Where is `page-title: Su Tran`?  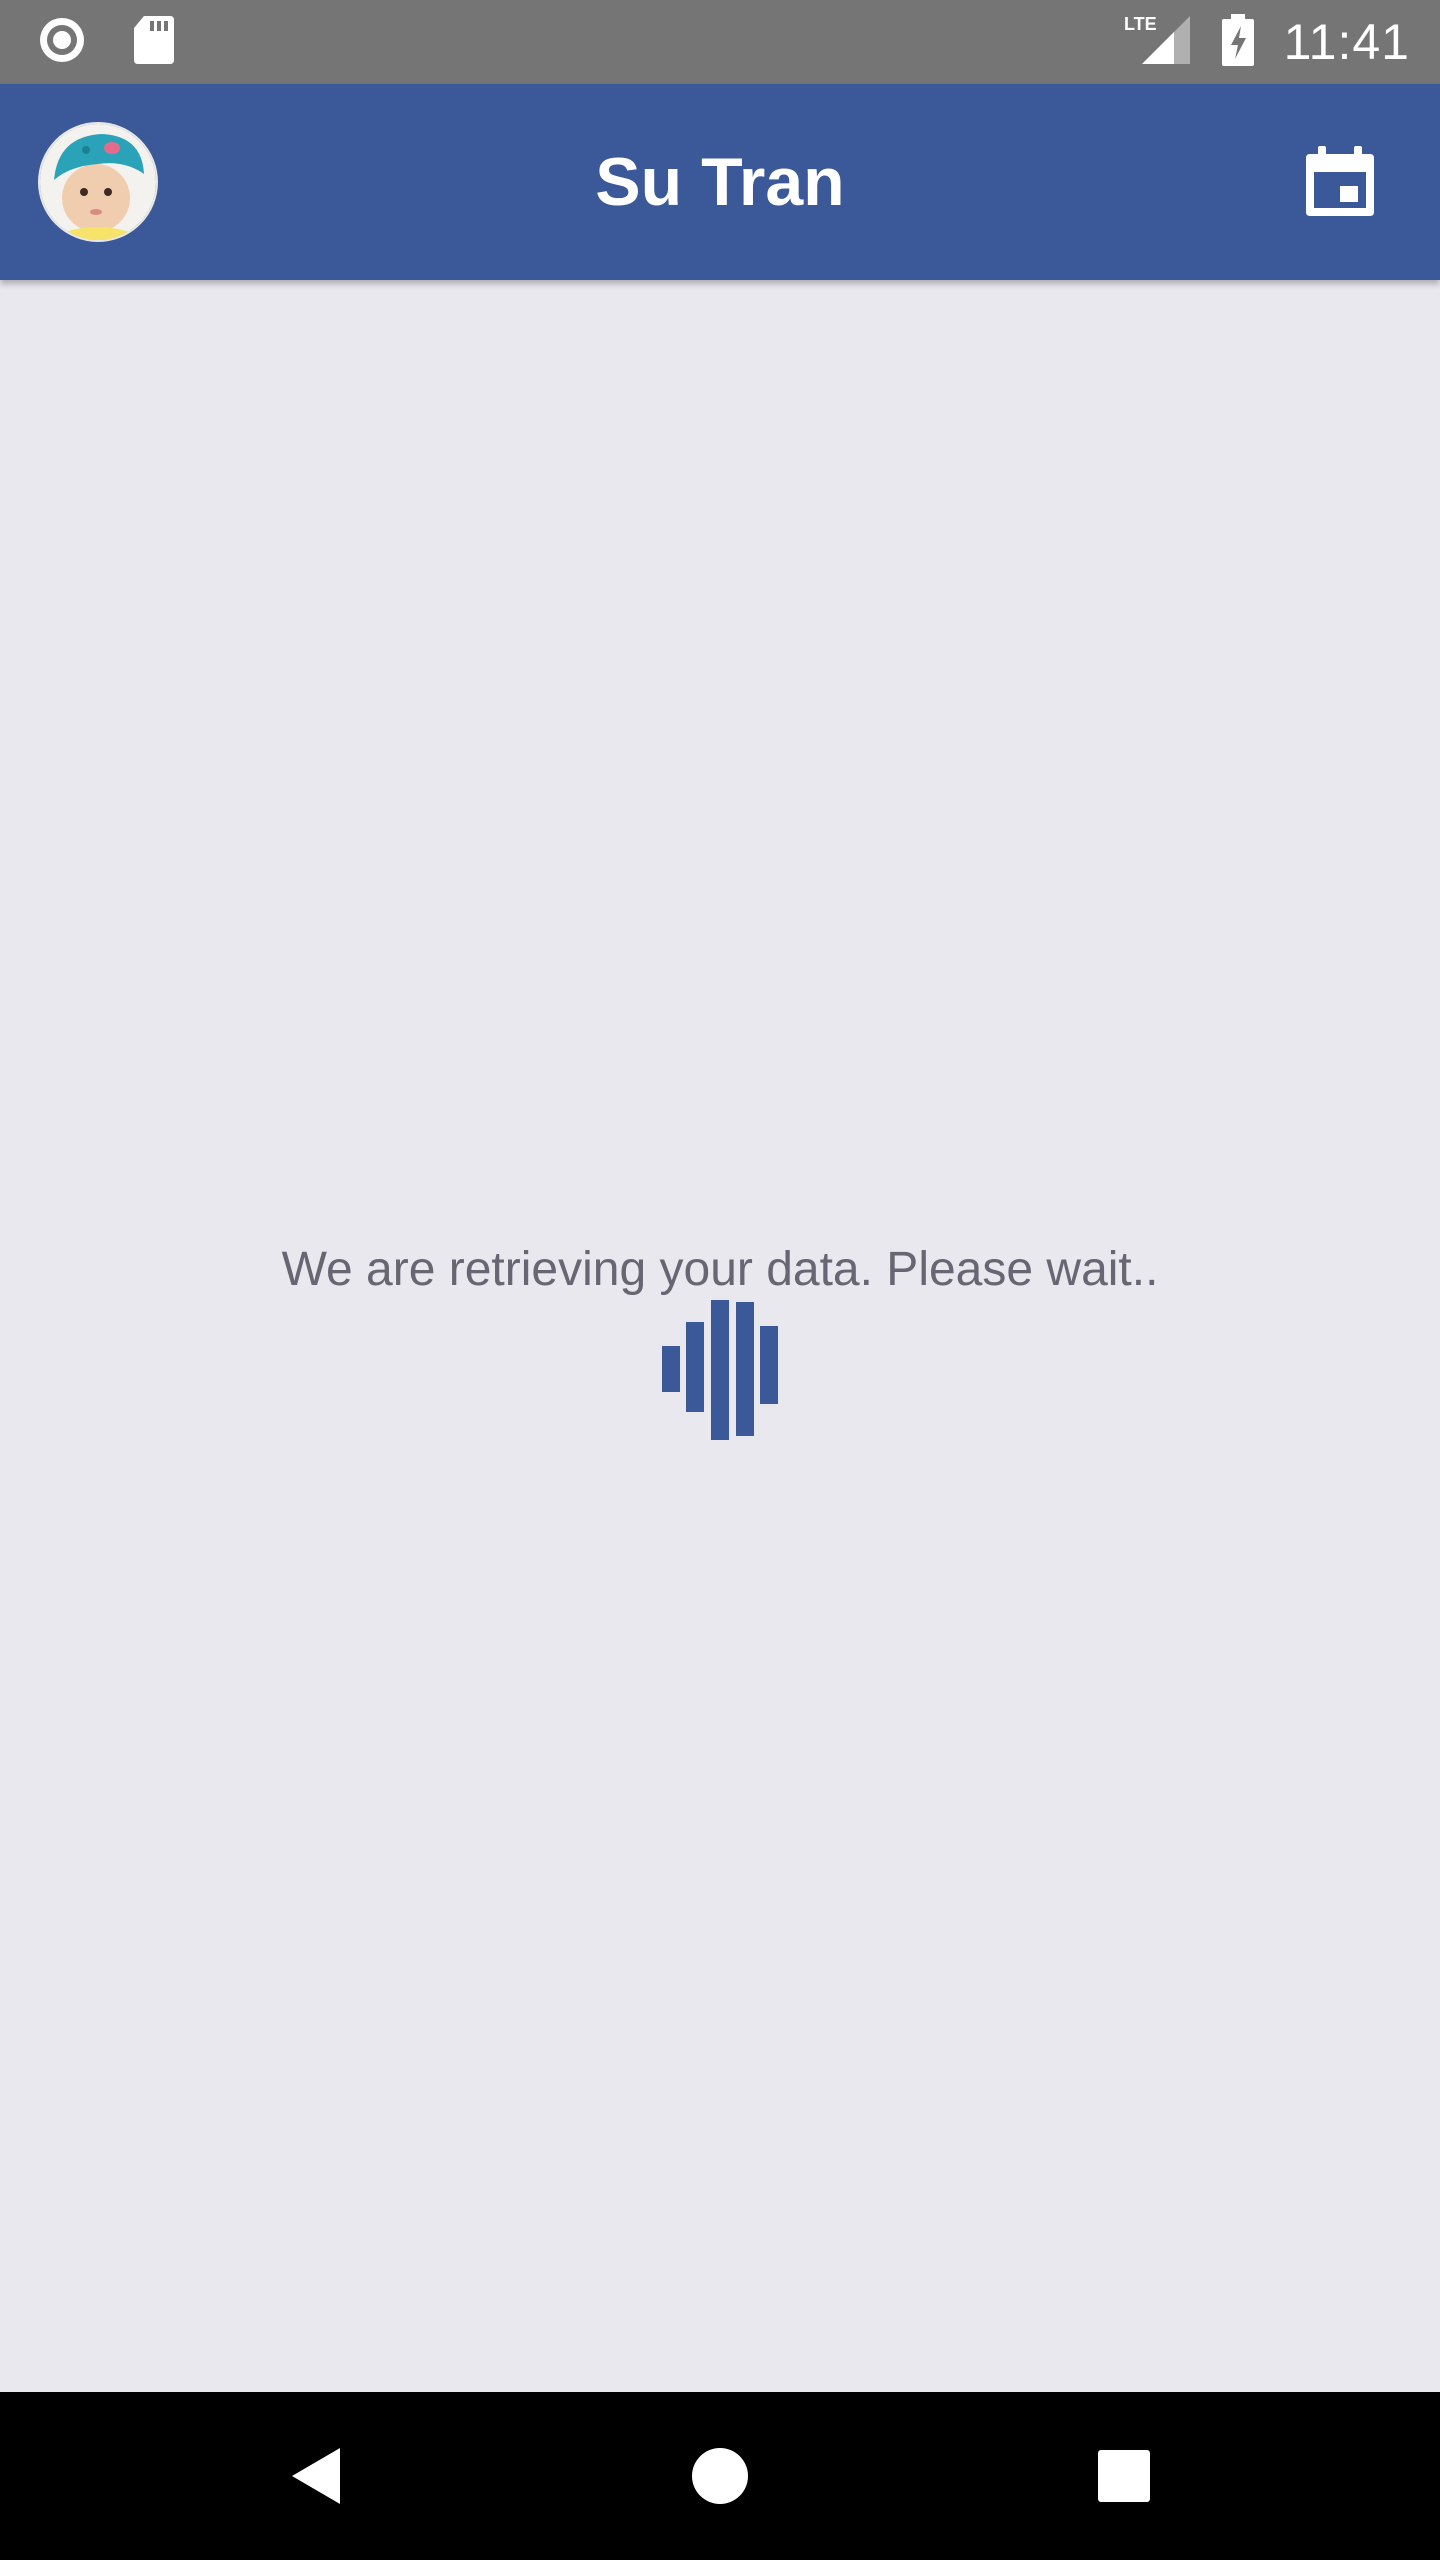 page-title: Su Tran is located at coordinates (720, 182).